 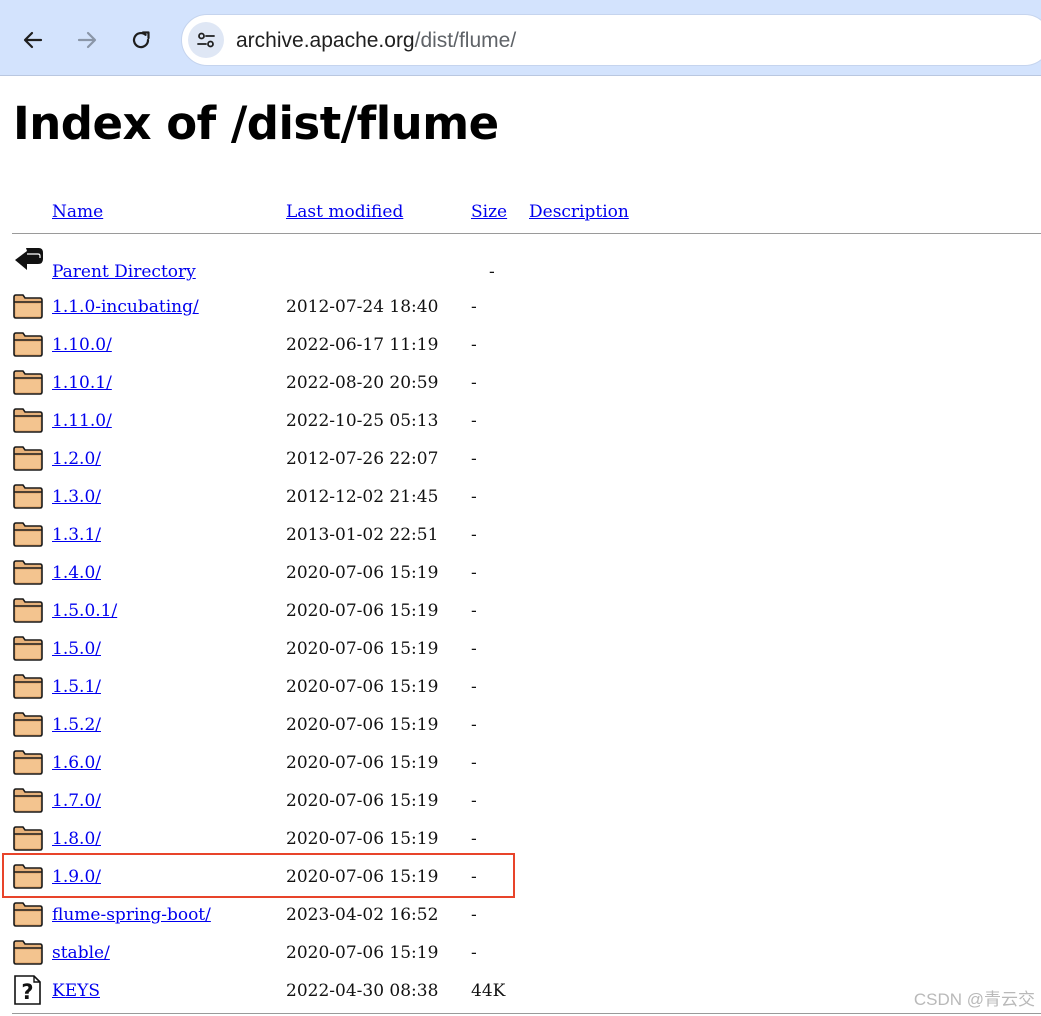 I want to click on entry-link: 1.7.0/, so click(x=76, y=801).